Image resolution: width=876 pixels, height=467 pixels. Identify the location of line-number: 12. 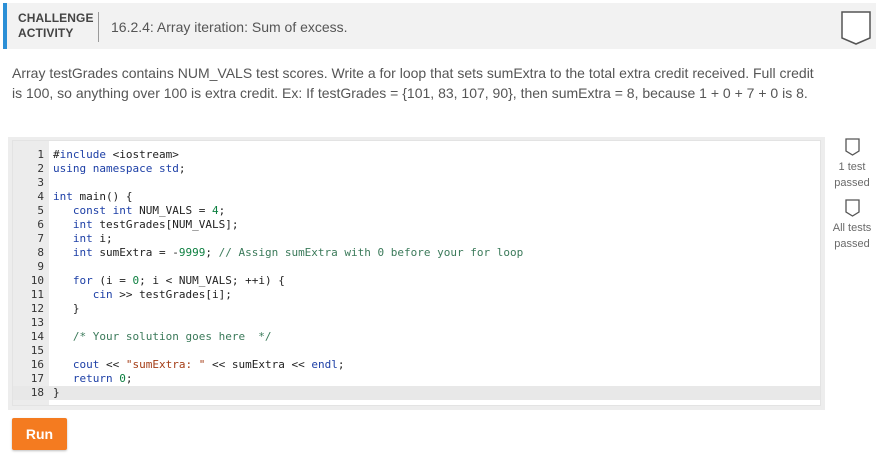
(37, 308).